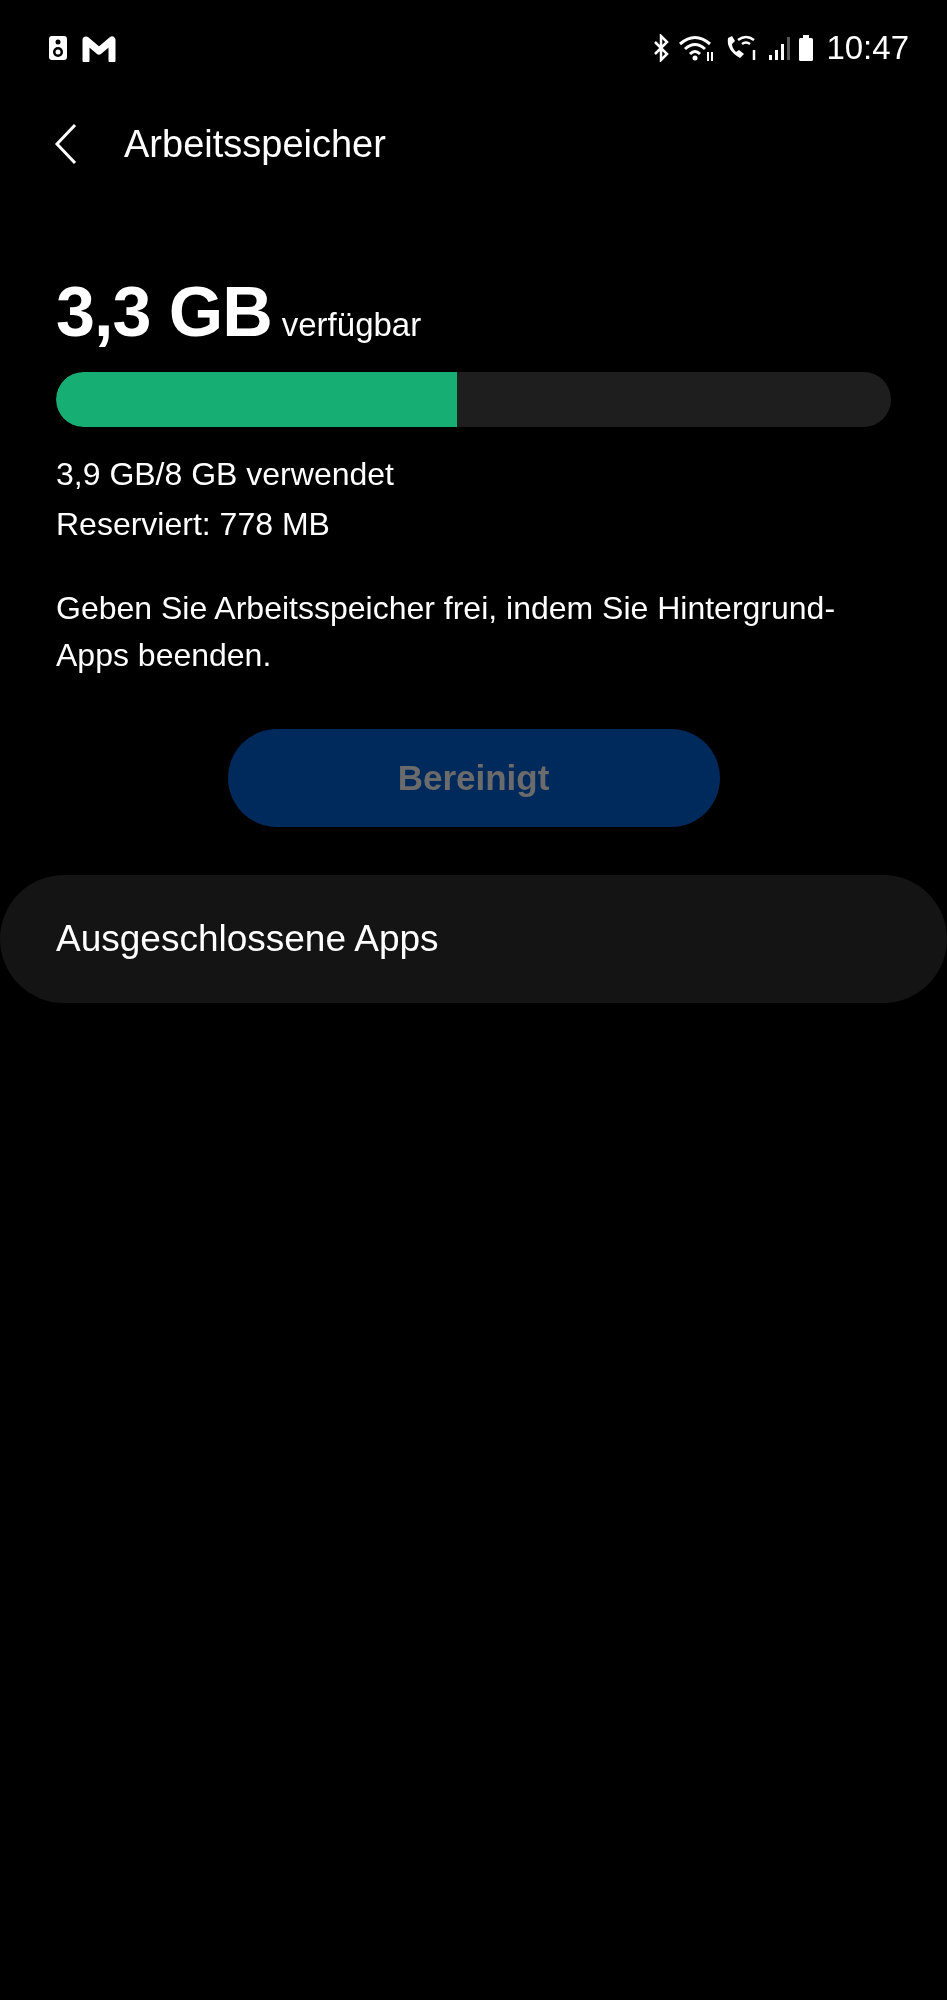 Image resolution: width=947 pixels, height=2000 pixels. I want to click on list-item: Ausgeschlossene Apps, so click(473, 939).